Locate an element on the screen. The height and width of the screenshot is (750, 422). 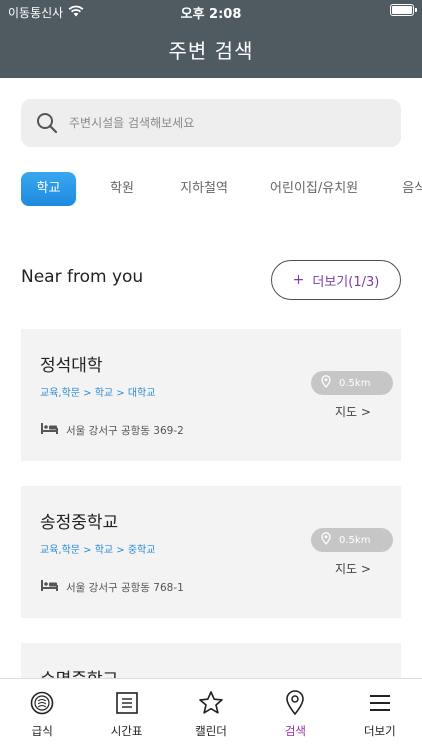
tab-academy: 학원 is located at coordinates (122, 189).